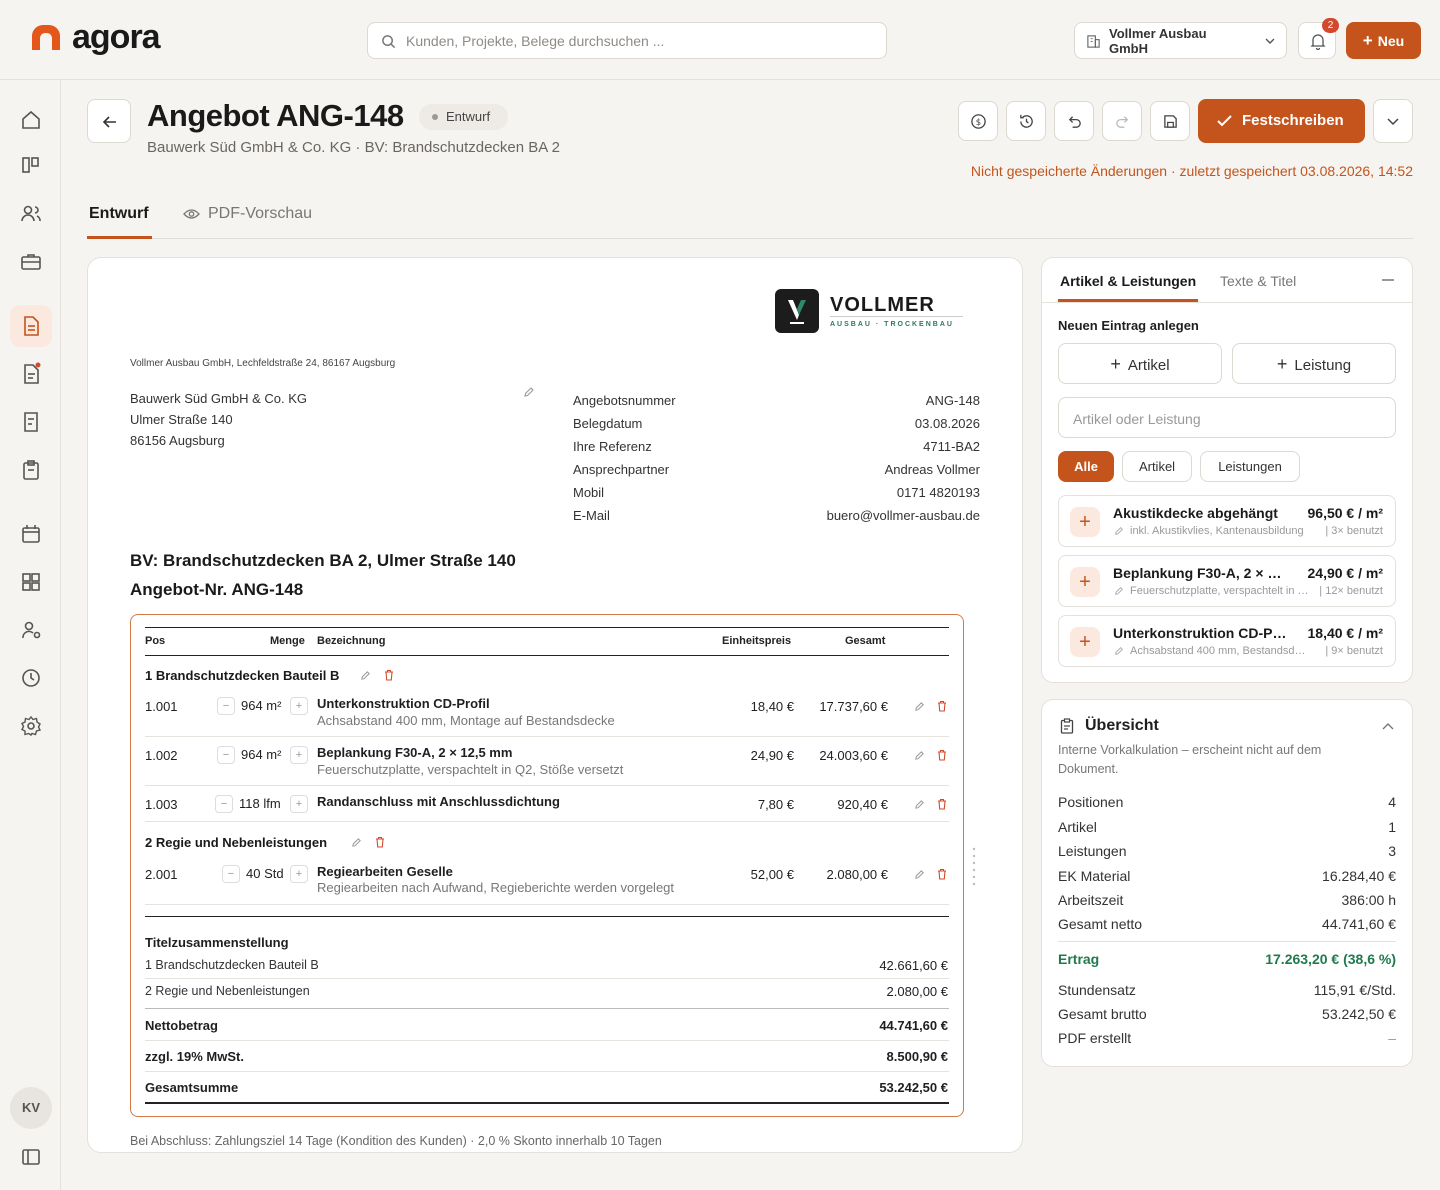 The width and height of the screenshot is (1440, 1190). I want to click on save-button, so click(1170, 121).